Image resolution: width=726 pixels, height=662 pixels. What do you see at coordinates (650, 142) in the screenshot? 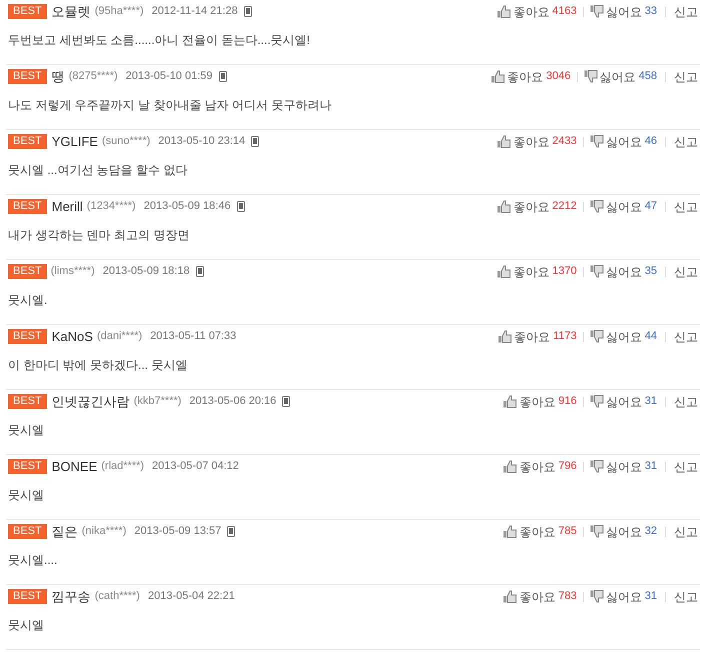
I see `dislike-count: 46` at bounding box center [650, 142].